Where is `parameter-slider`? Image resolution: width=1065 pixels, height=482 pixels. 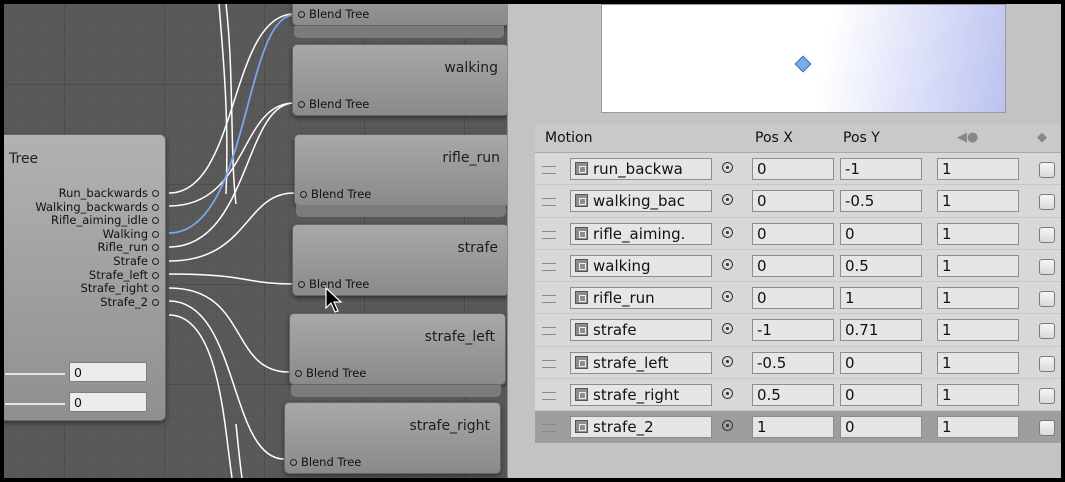 parameter-slider is located at coordinates (35, 374).